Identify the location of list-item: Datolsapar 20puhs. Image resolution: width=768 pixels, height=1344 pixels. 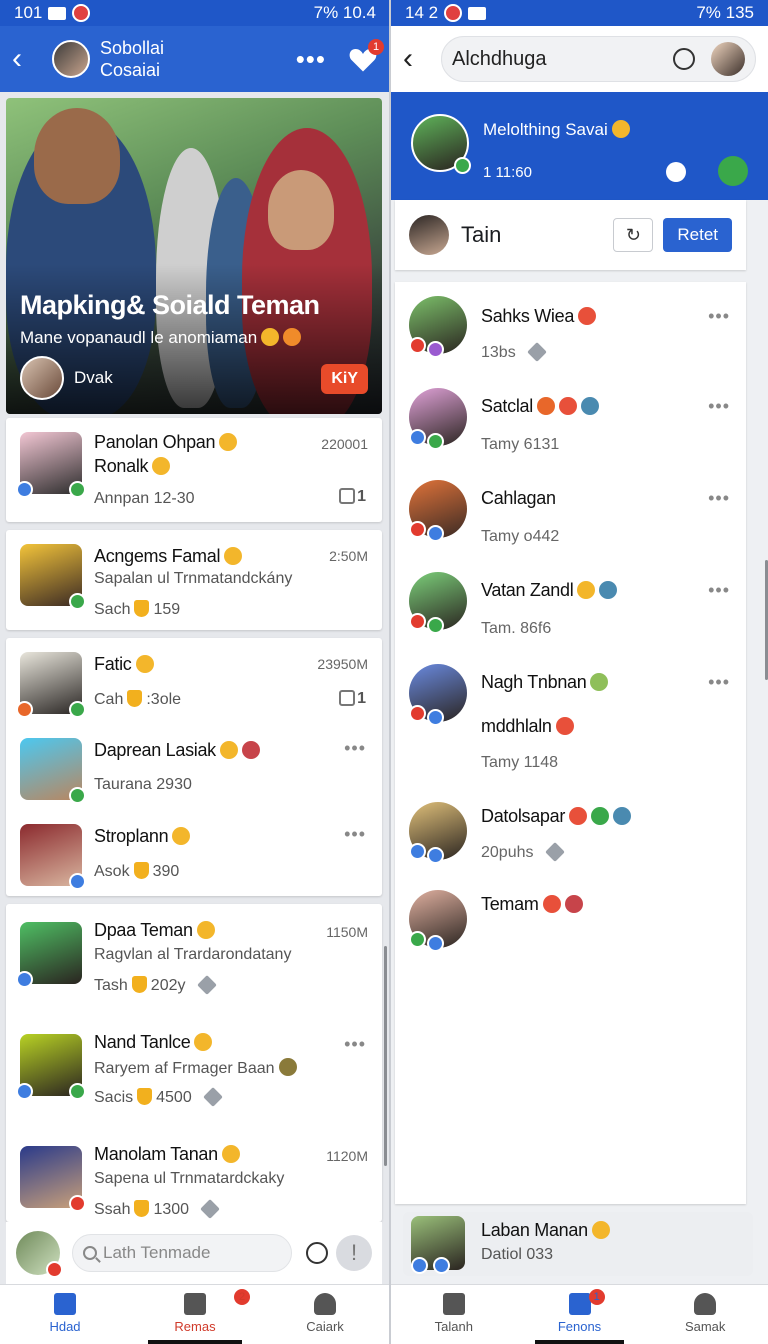
(570, 833).